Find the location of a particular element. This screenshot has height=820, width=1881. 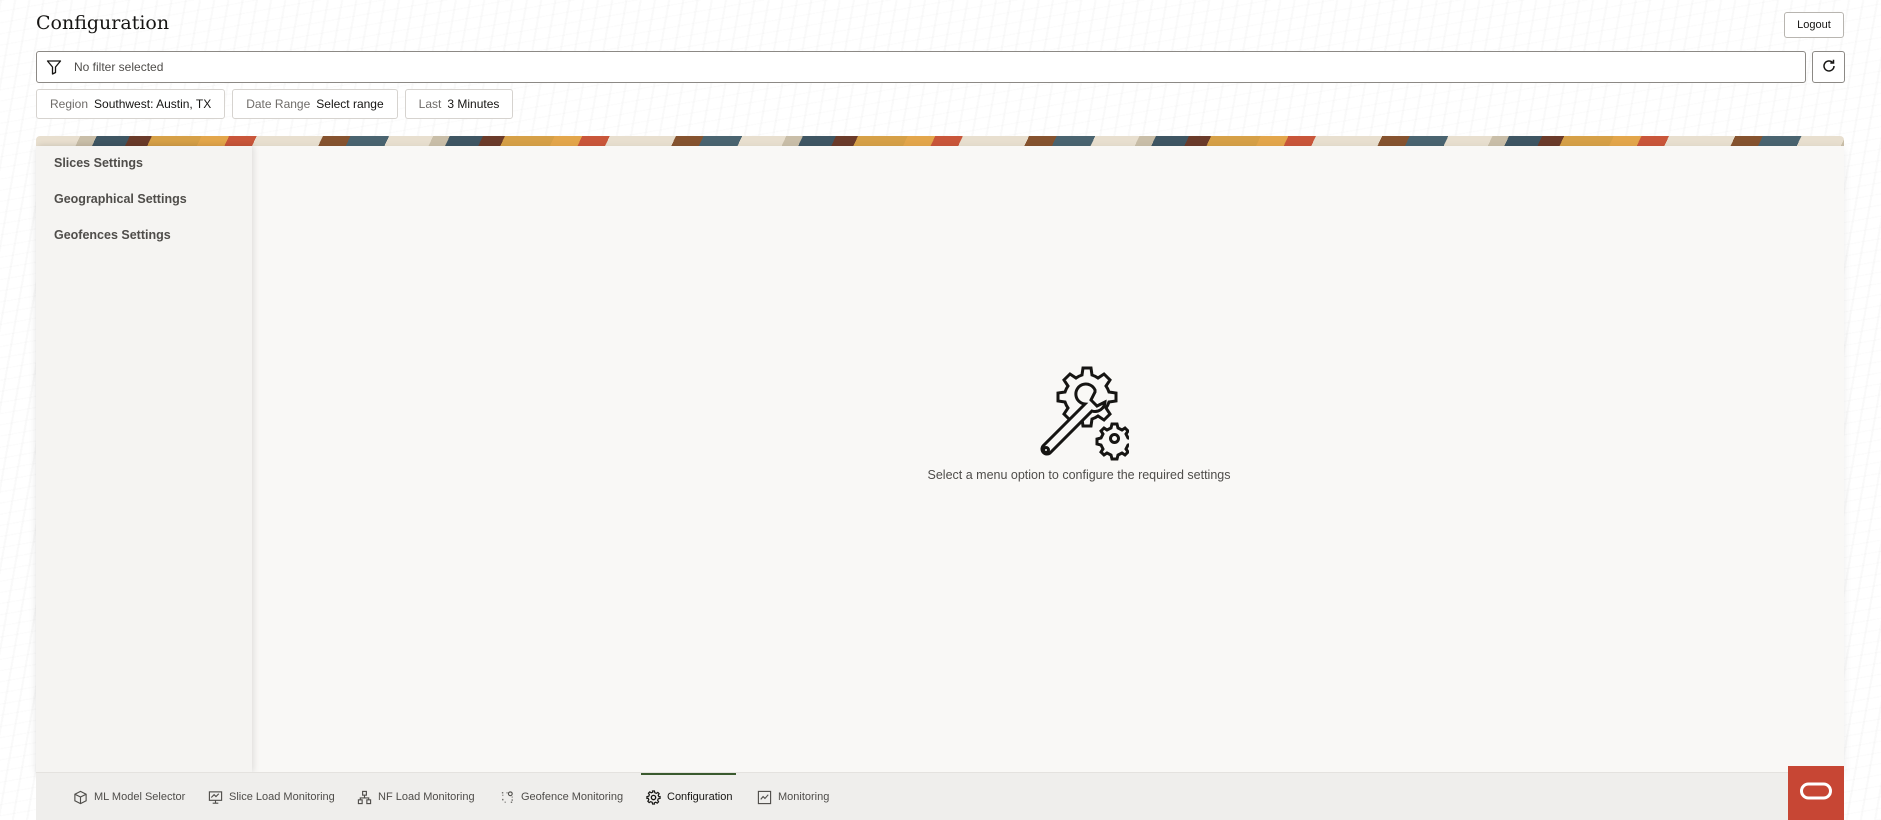

tab-label: Geofence Monitoring is located at coordinates (572, 797).